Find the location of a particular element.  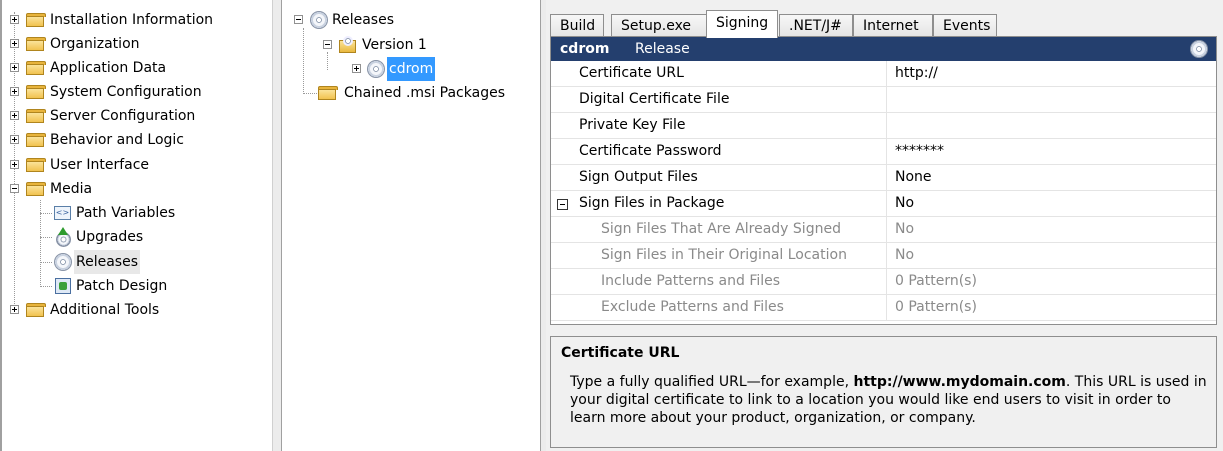

tree-item-label: System Configuration is located at coordinates (126, 92).